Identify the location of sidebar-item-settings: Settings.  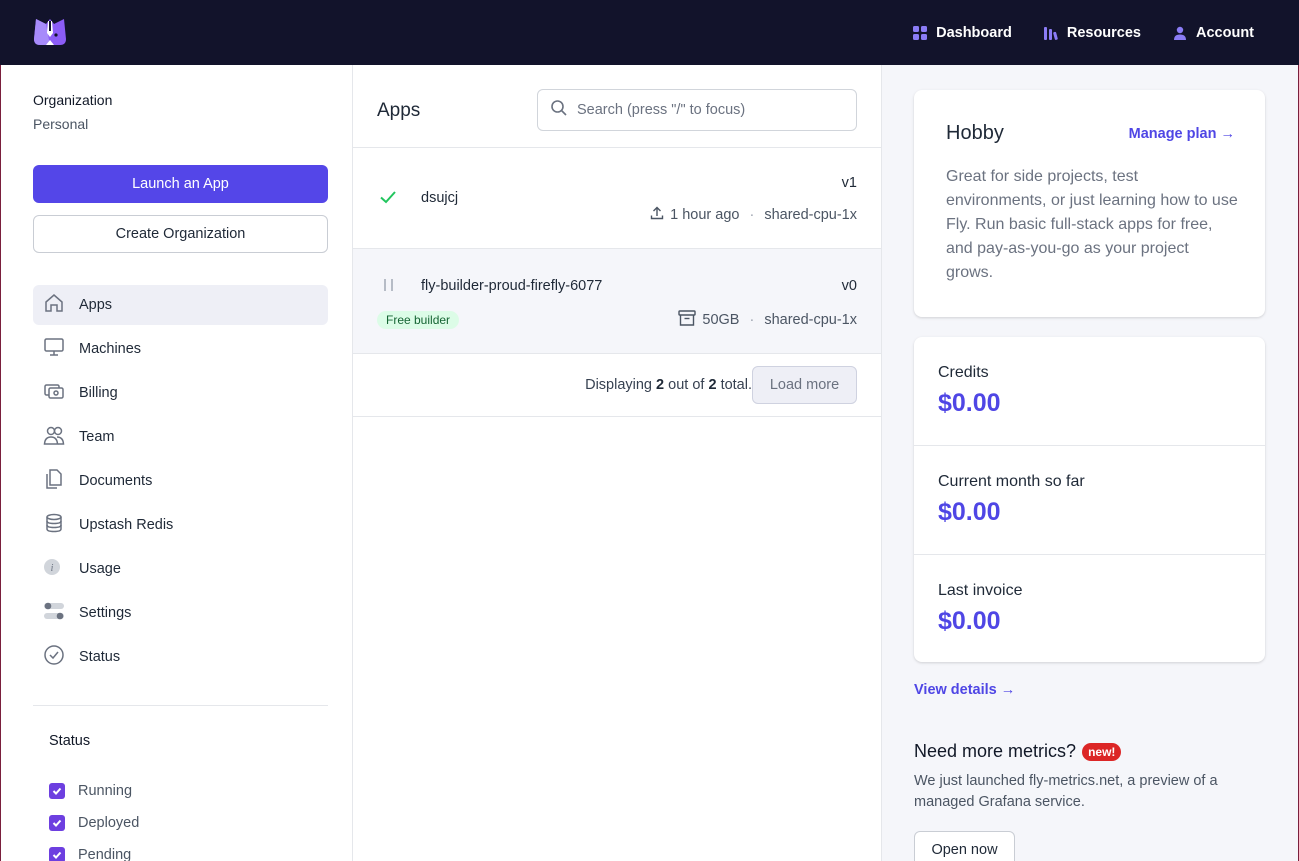
(180, 613).